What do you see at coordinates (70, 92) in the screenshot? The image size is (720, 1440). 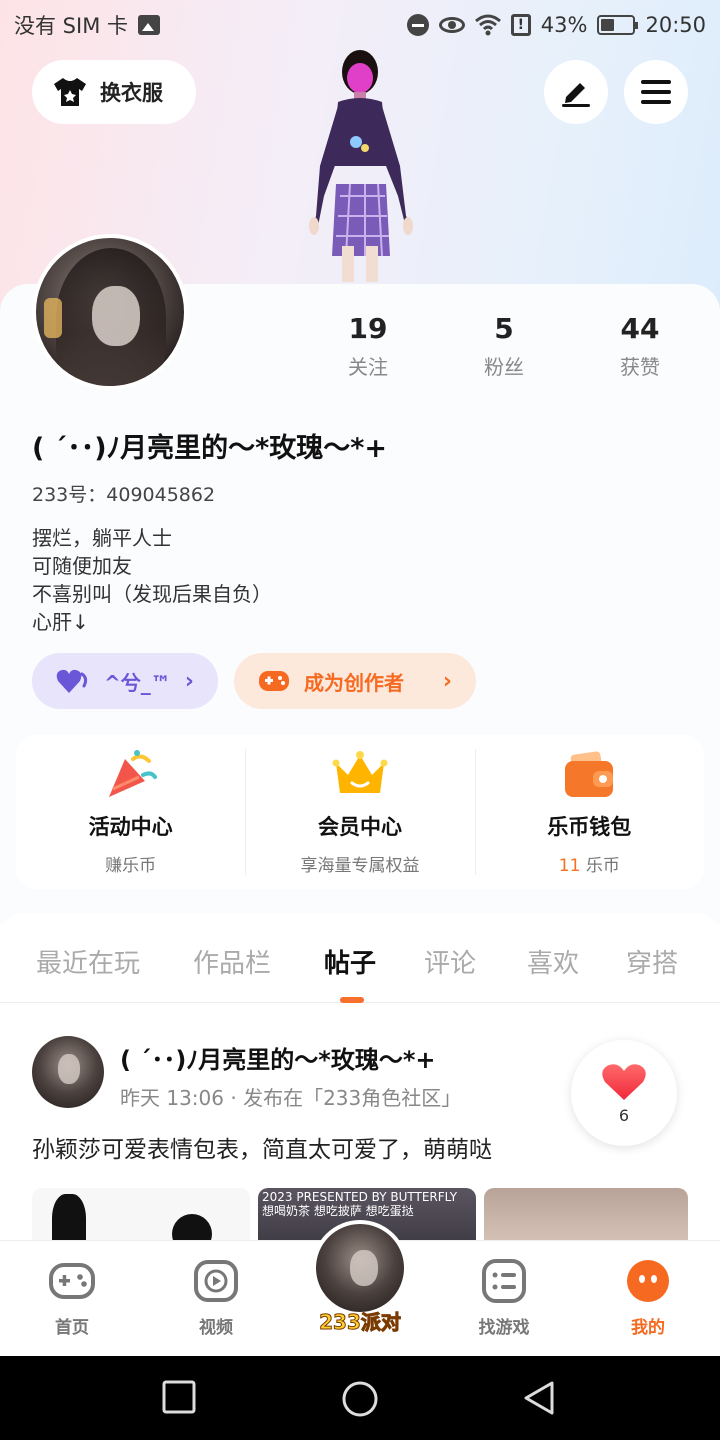 I see `tshirt-icon` at bounding box center [70, 92].